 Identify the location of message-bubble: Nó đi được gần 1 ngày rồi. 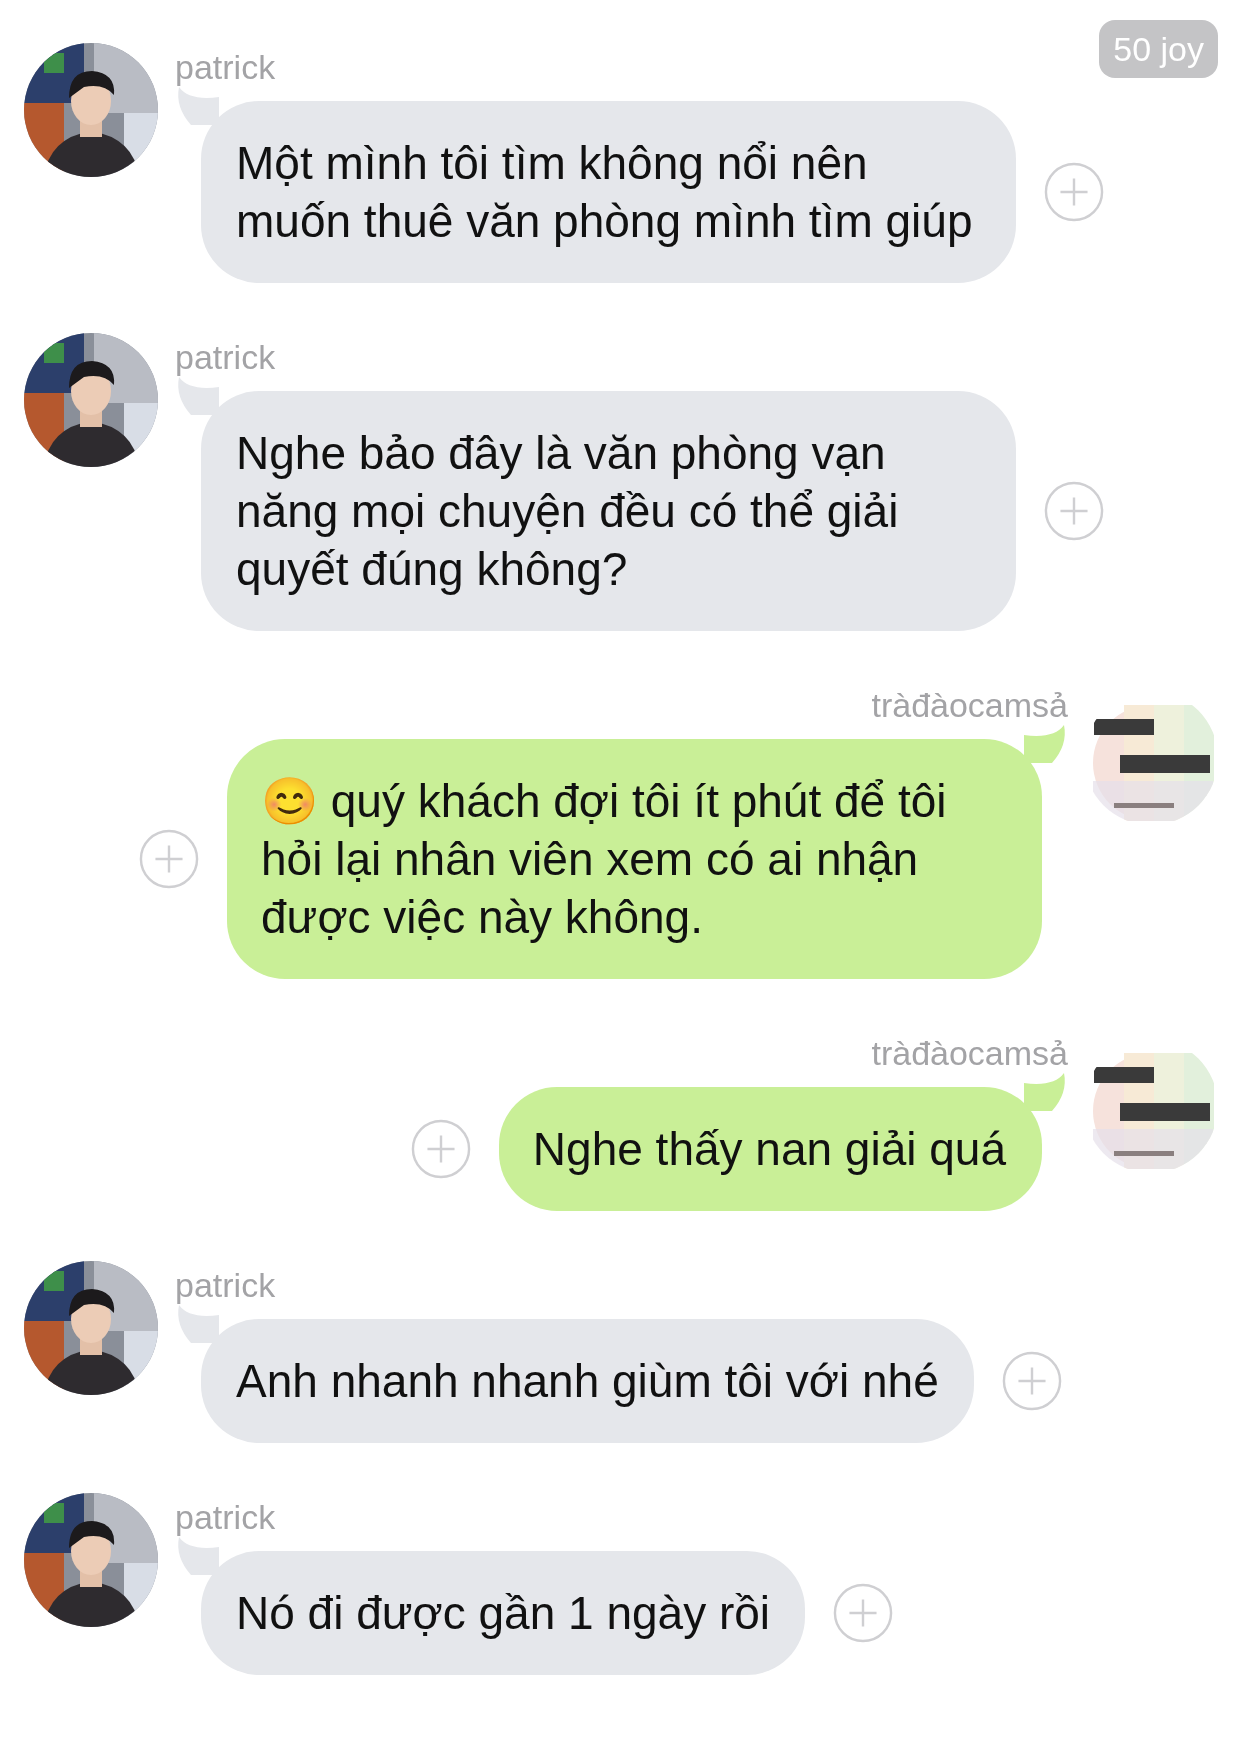
(503, 1613).